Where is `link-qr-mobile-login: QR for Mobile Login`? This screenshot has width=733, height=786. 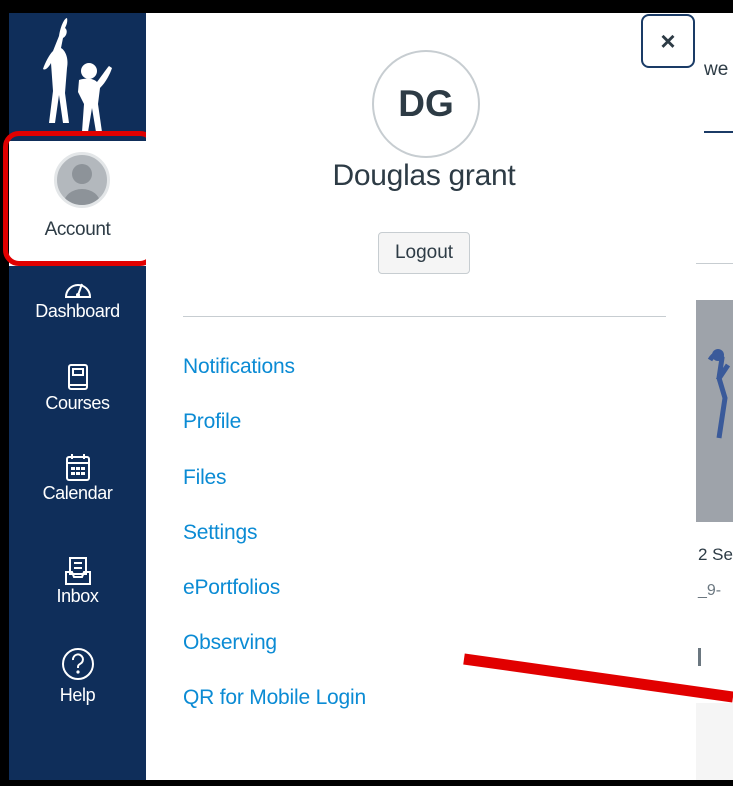 link-qr-mobile-login: QR for Mobile Login is located at coordinates (274, 698).